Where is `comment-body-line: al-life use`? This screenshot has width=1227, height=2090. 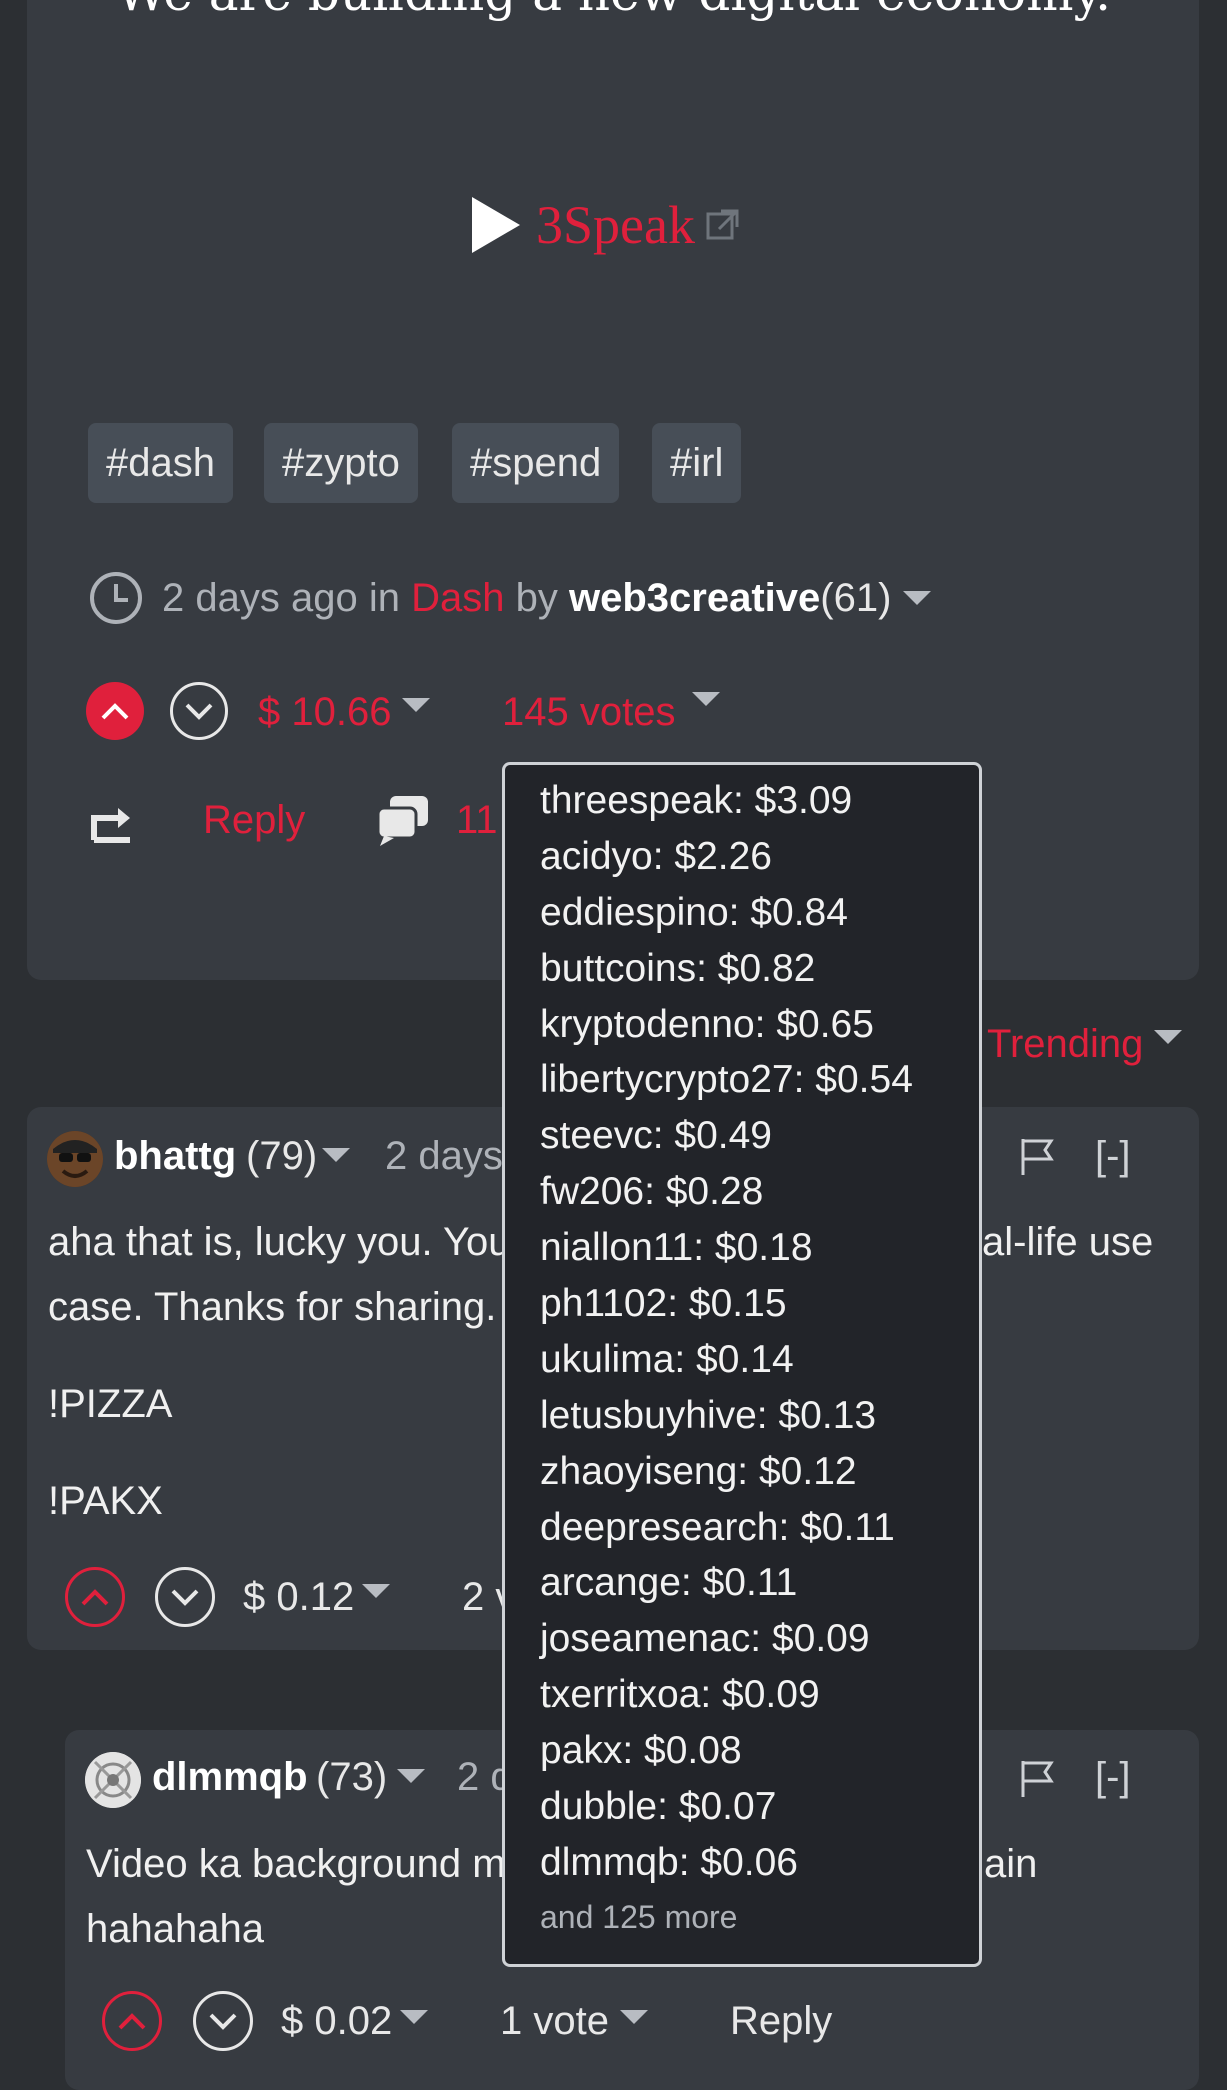
comment-body-line: al-life use is located at coordinates (1068, 1242).